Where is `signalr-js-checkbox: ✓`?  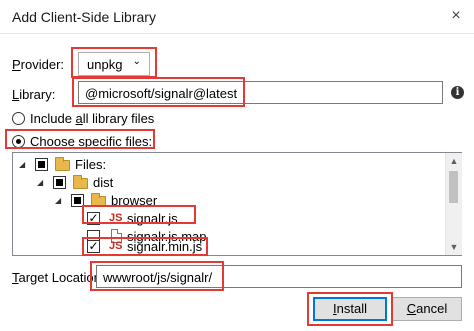 signalr-js-checkbox: ✓ is located at coordinates (93, 218).